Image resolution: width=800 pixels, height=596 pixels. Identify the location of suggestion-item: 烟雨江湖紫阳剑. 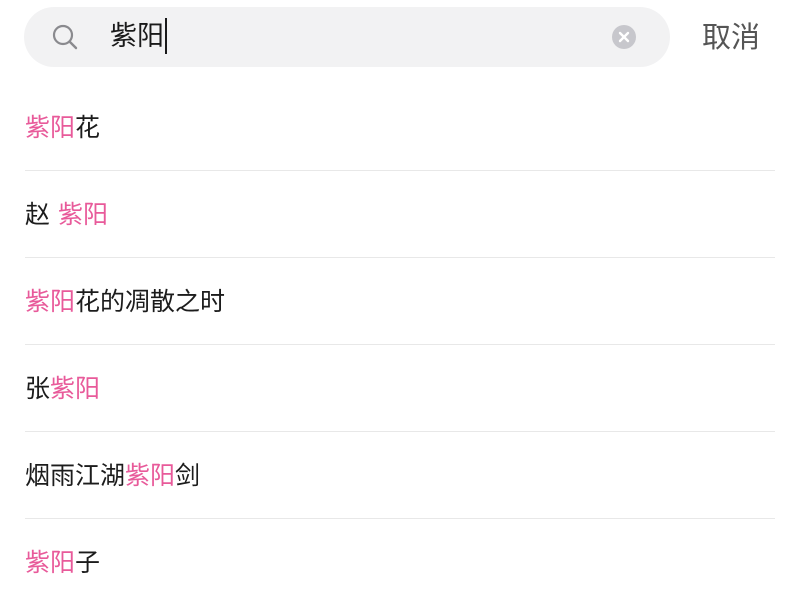
(400, 475).